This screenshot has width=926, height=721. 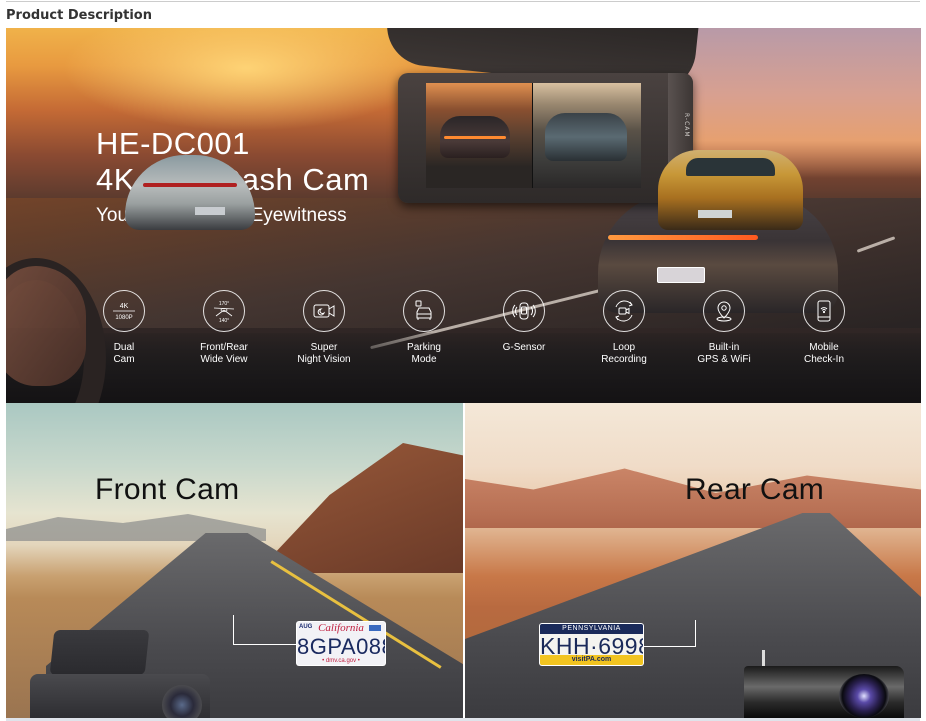 What do you see at coordinates (724, 311) in the screenshot?
I see `gps-location-pin-icon` at bounding box center [724, 311].